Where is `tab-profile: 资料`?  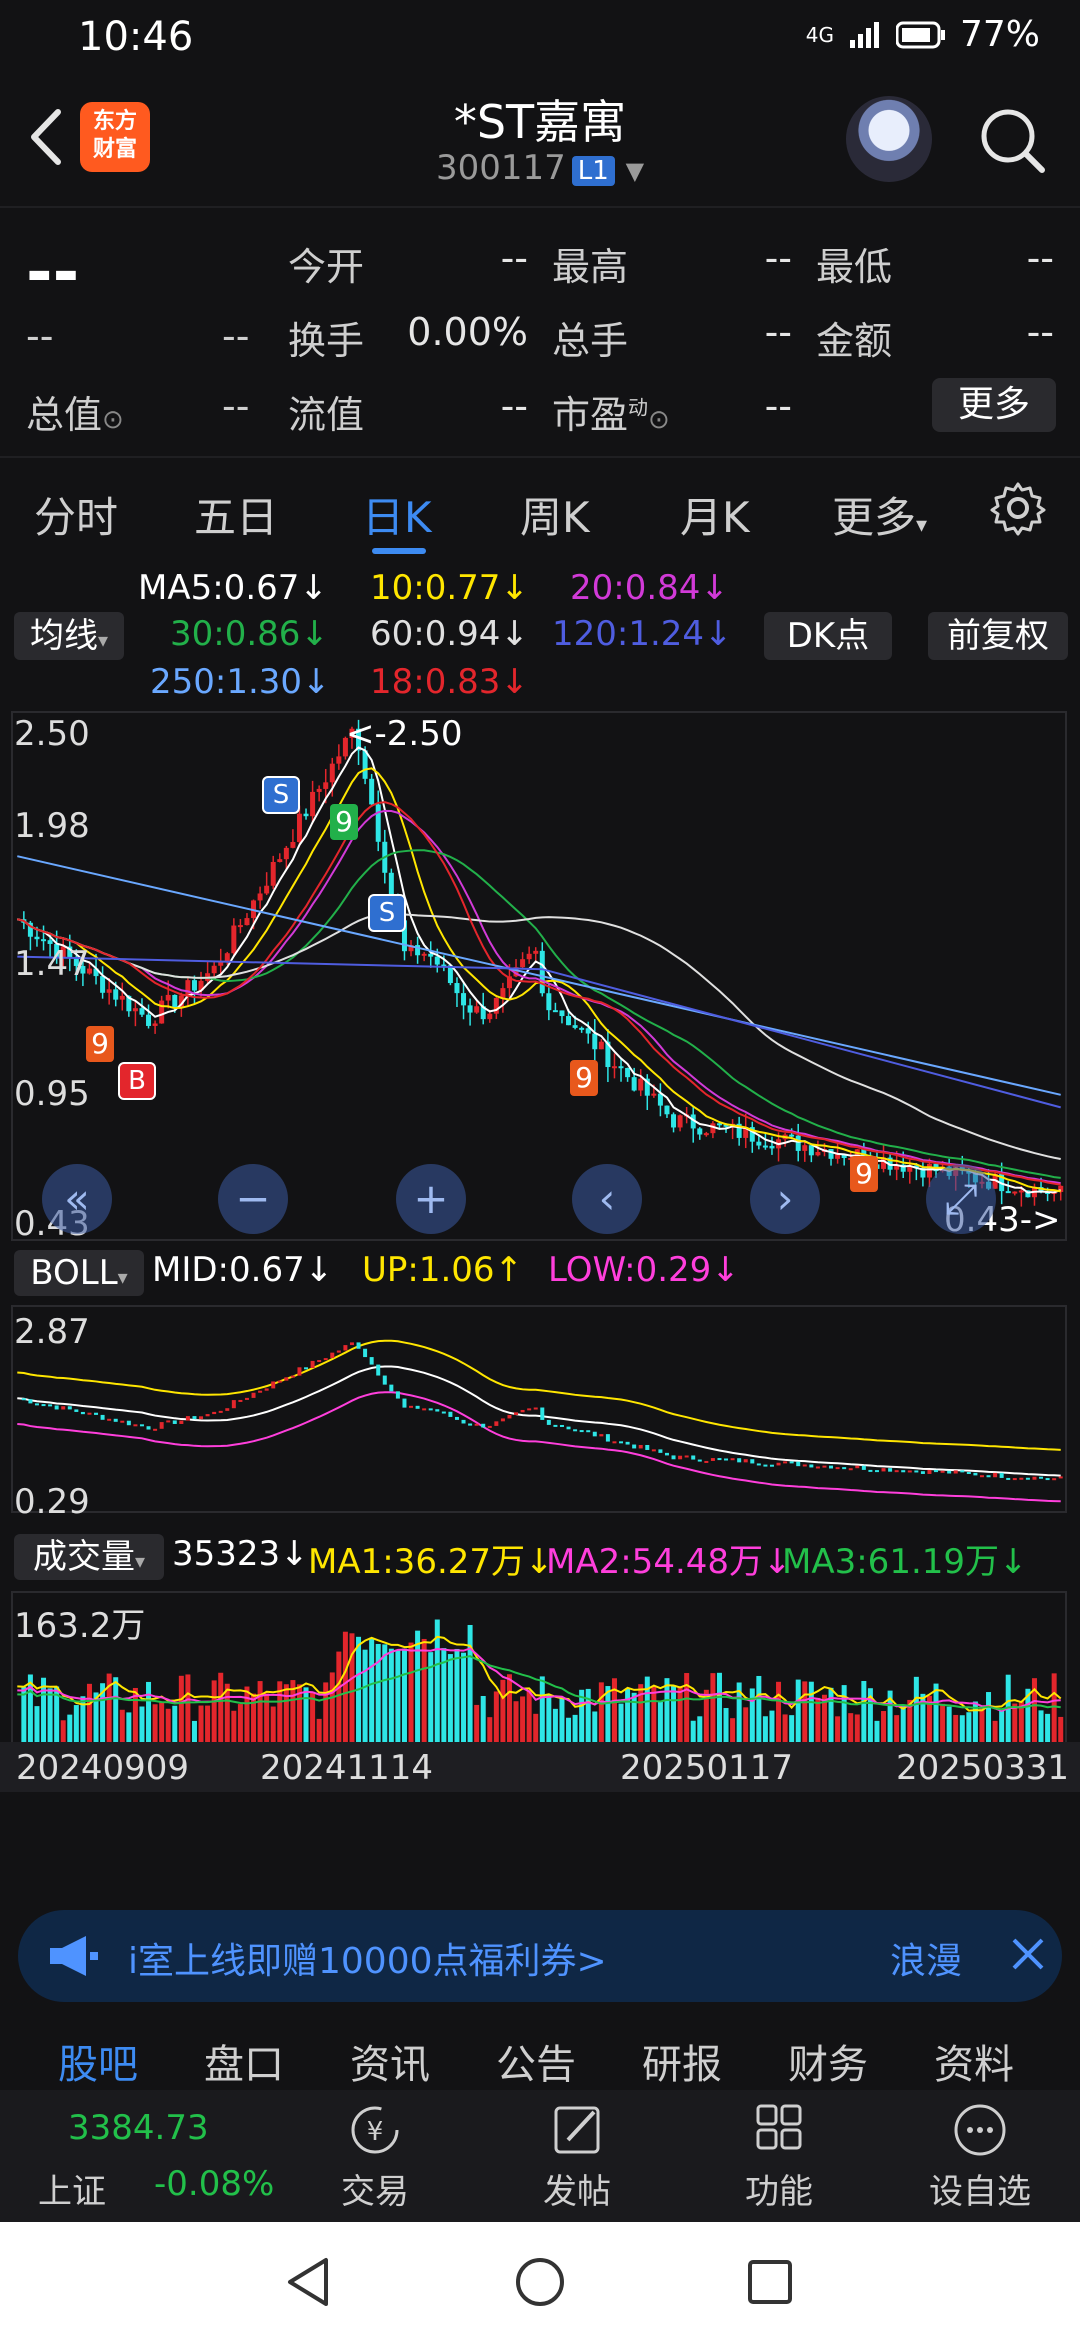
tab-profile: 资料 is located at coordinates (974, 2061).